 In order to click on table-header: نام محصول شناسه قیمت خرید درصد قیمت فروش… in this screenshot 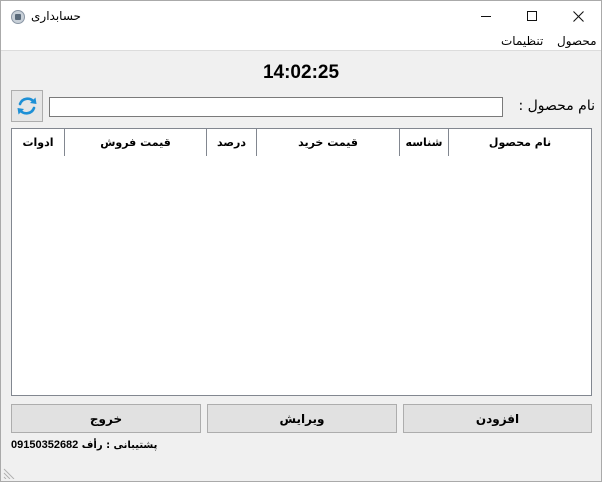, I will do `click(301, 142)`.